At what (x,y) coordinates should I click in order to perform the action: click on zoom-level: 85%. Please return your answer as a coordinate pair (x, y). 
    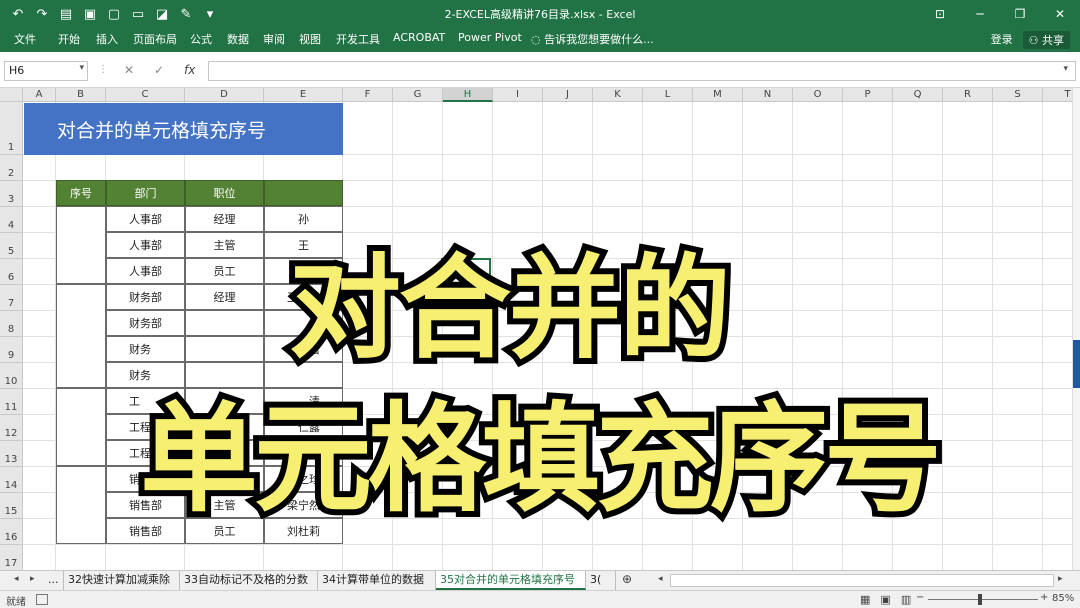
    Looking at the image, I should click on (1063, 598).